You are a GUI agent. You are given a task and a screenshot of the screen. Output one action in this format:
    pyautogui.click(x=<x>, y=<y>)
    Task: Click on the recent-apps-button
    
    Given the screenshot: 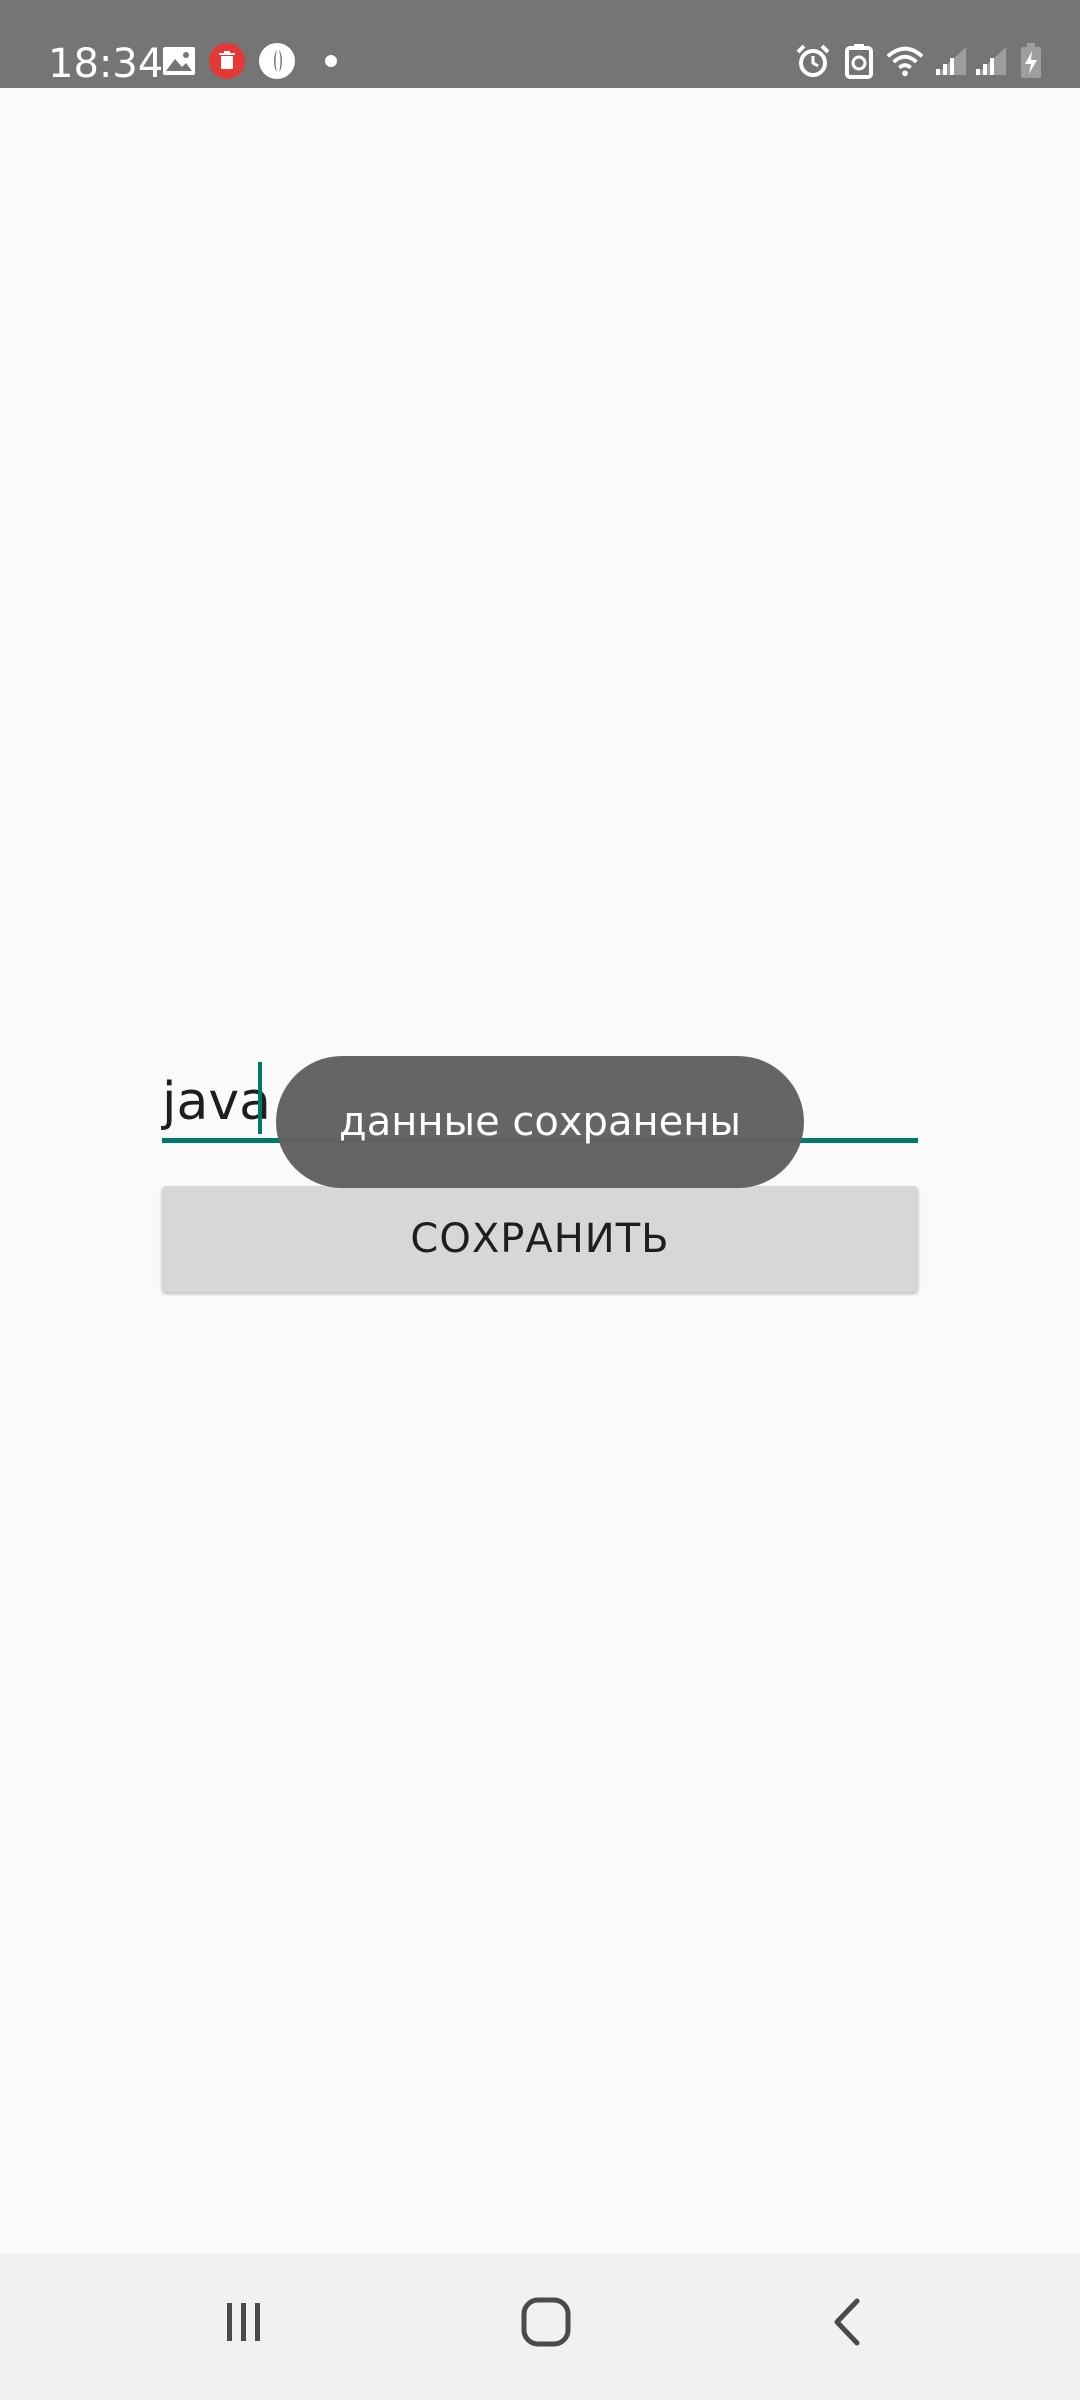 What is the action you would take?
    pyautogui.click(x=244, y=2324)
    